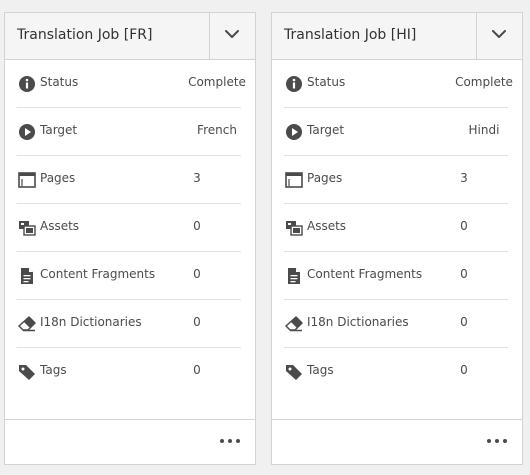 Image resolution: width=530 pixels, height=475 pixels. Describe the element at coordinates (350, 35) in the screenshot. I see `card-title: Translation Job [HI]` at that location.